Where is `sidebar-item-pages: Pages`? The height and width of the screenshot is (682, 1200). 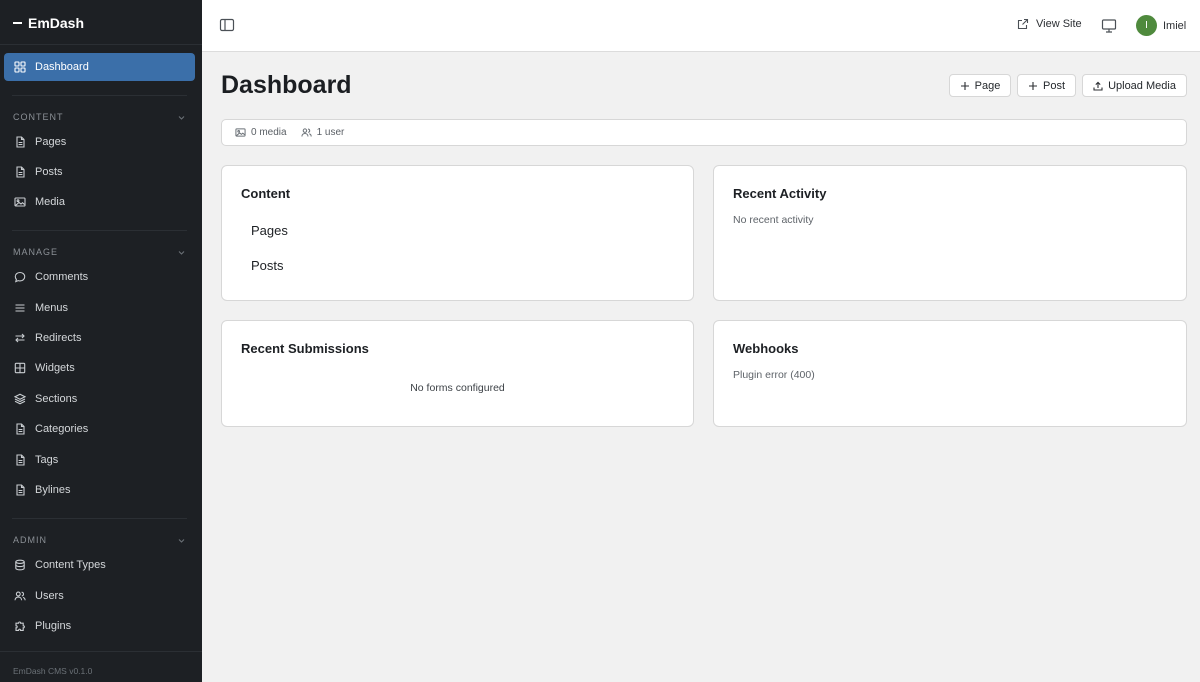
sidebar-item-pages: Pages is located at coordinates (99, 142).